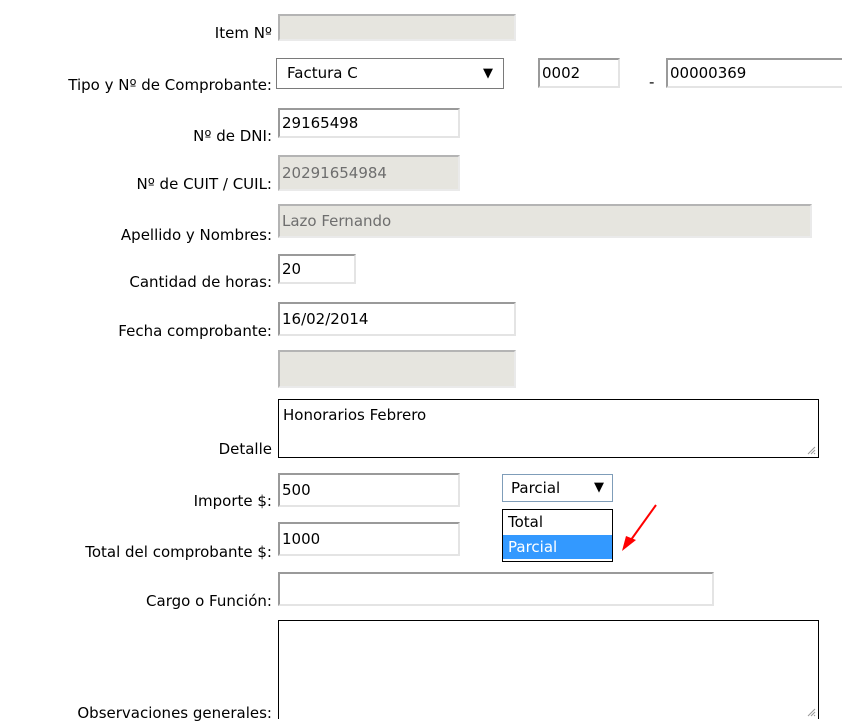 The height and width of the screenshot is (722, 842). What do you see at coordinates (369, 123) in the screenshot?
I see `dni-input: 29165498` at bounding box center [369, 123].